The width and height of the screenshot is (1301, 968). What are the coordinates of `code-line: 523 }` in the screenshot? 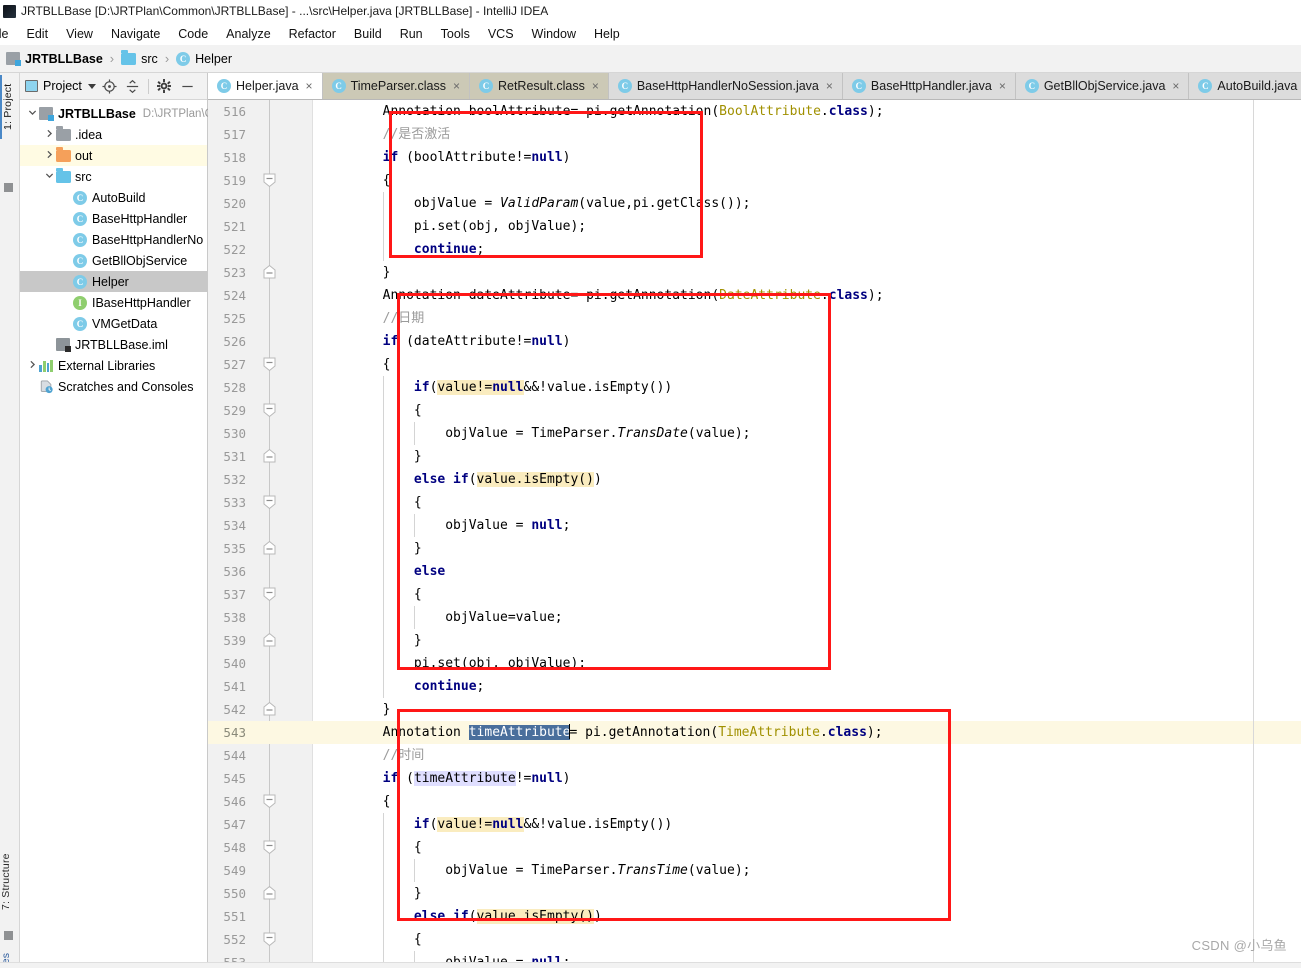 It's located at (754, 272).